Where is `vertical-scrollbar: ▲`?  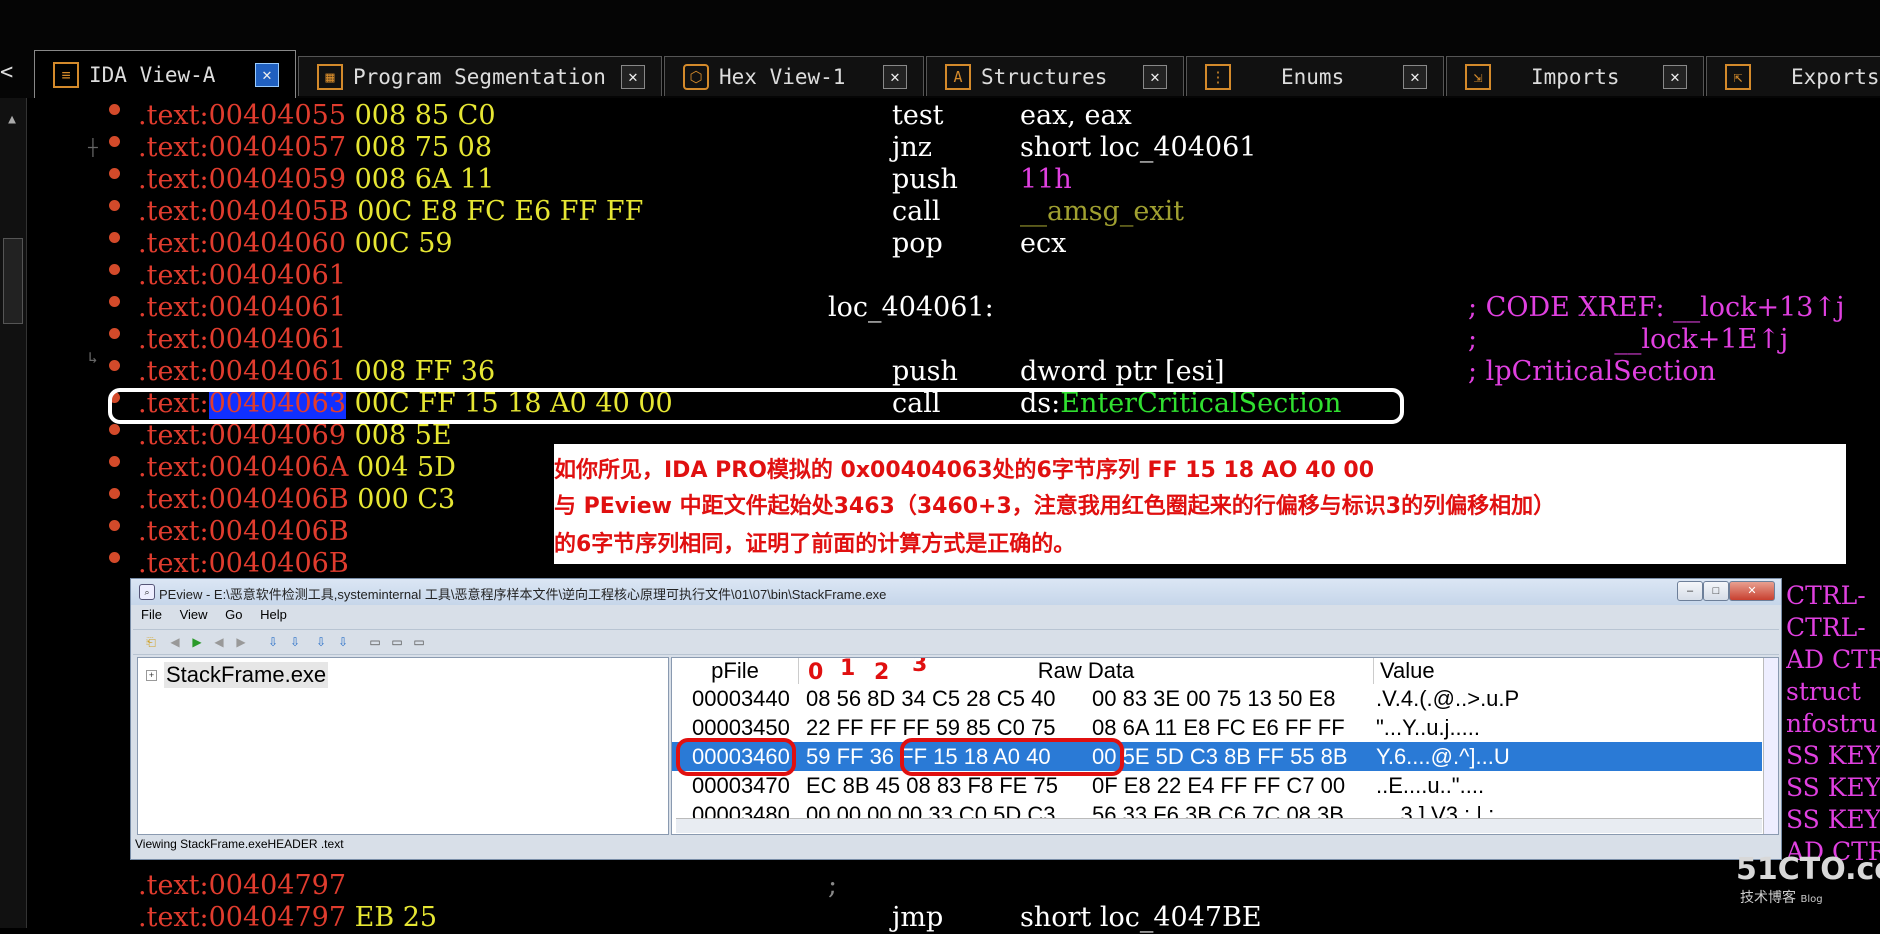 vertical-scrollbar: ▲ is located at coordinates (13, 513).